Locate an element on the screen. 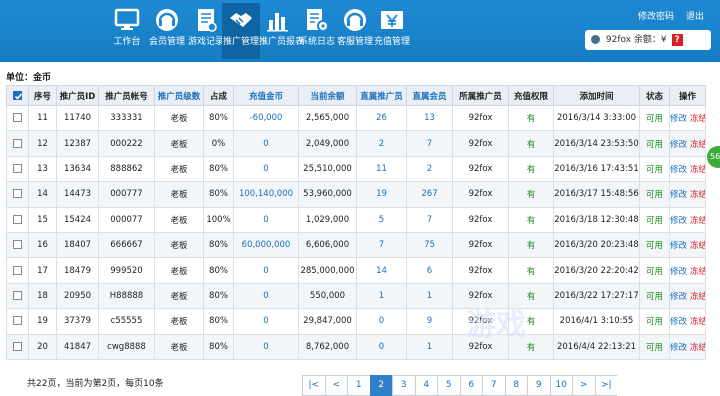 The height and width of the screenshot is (396, 720). column-header: 充值金币 is located at coordinates (266, 95).